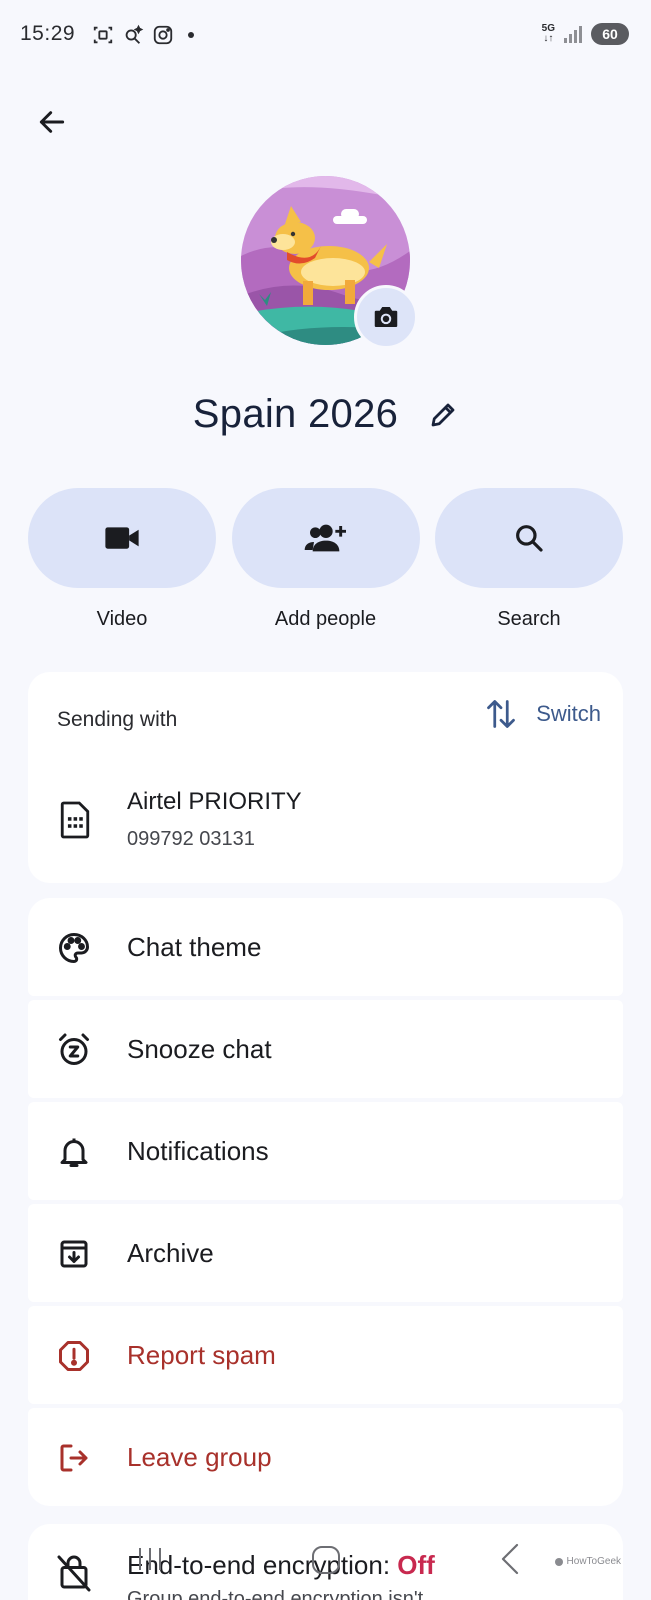  What do you see at coordinates (74, 1254) in the screenshot?
I see `archive-icon` at bounding box center [74, 1254].